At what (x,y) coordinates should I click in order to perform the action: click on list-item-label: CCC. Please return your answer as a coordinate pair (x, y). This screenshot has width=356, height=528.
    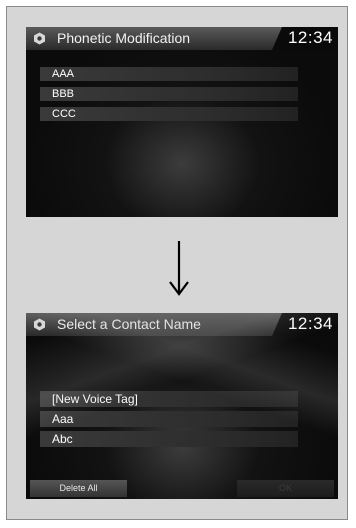
    Looking at the image, I should click on (64, 114).